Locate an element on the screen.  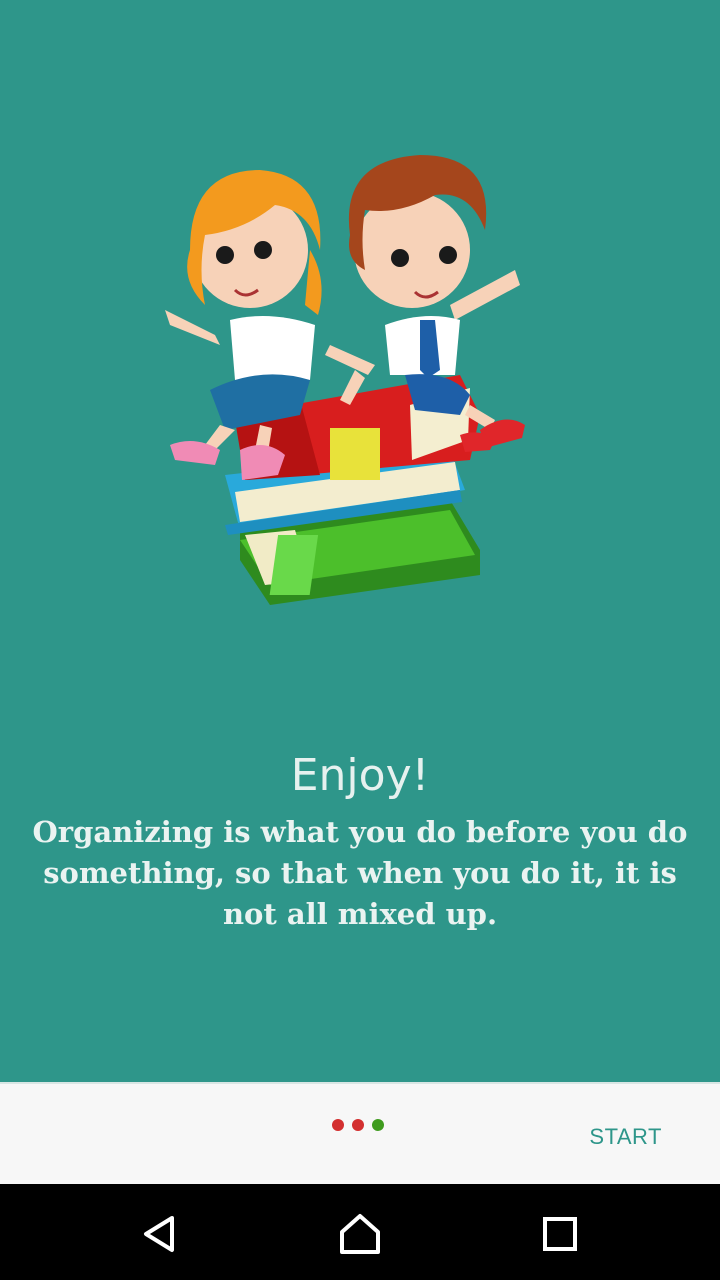
intro-title: Enjoy! is located at coordinates (360, 775).